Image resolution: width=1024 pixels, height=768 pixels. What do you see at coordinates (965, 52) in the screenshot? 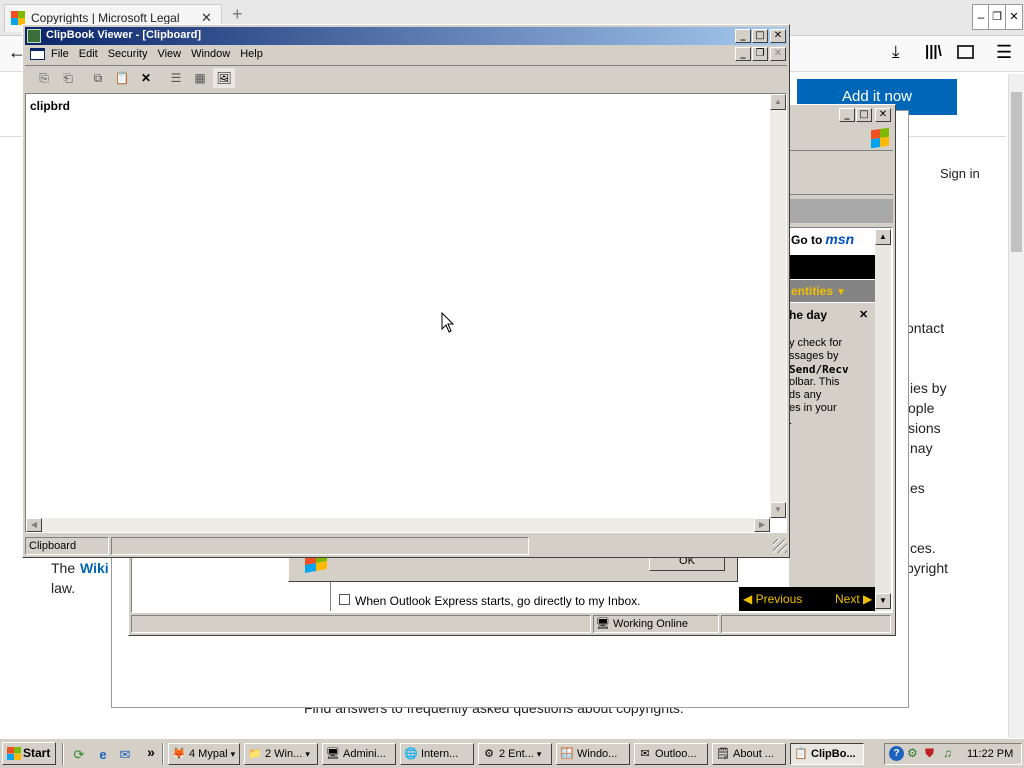
I see `sidebar-icon` at bounding box center [965, 52].